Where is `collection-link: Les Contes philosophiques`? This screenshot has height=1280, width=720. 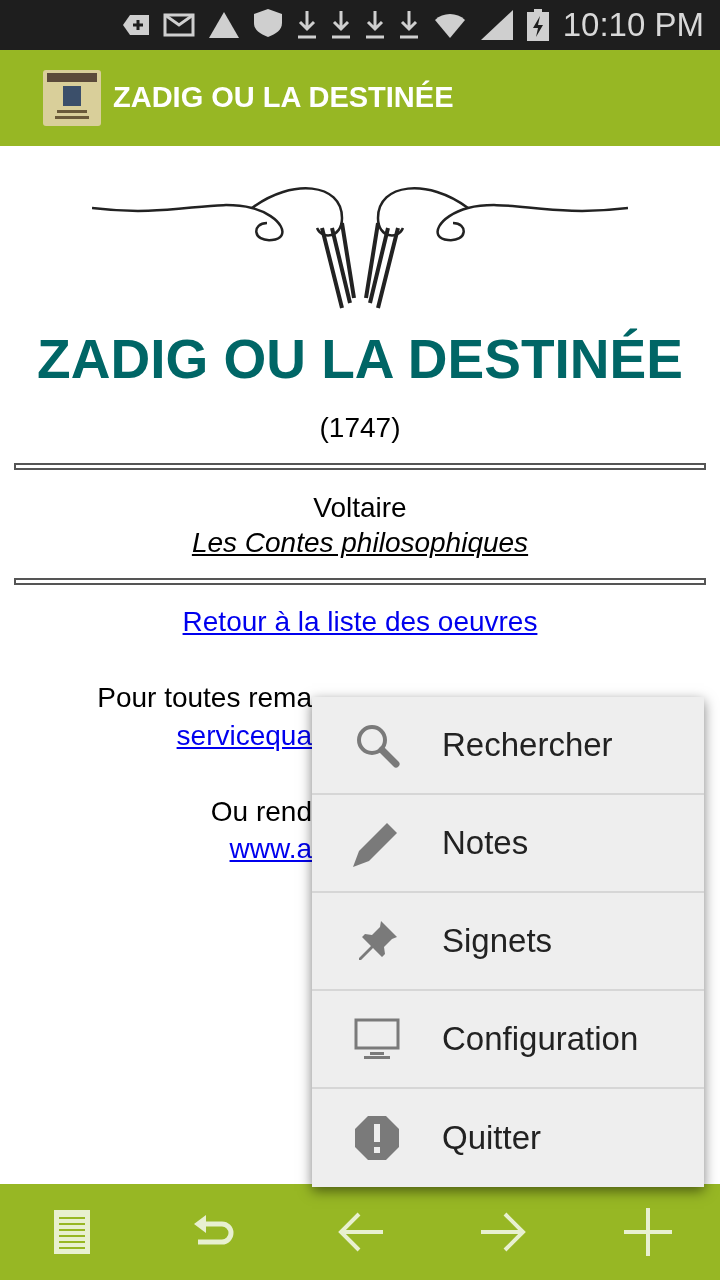
collection-link: Les Contes philosophiques is located at coordinates (360, 542).